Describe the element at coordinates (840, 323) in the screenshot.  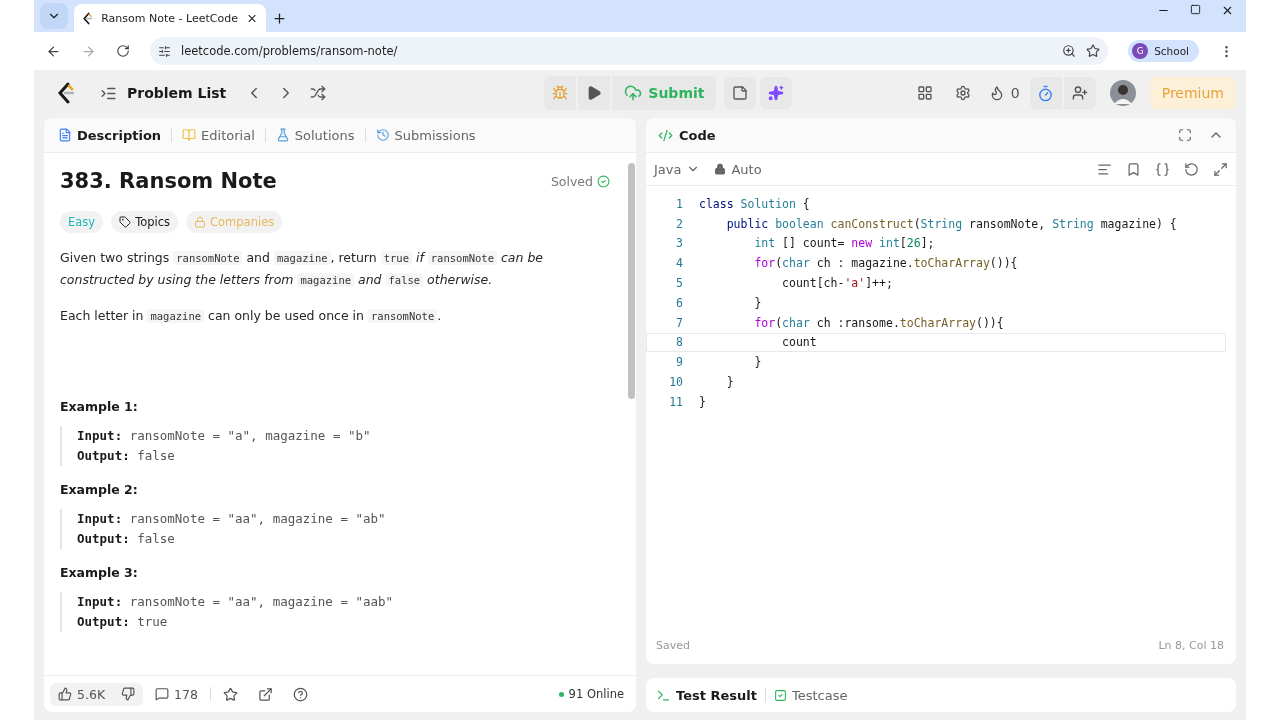
I see `code-line: 7 for(char ch :ransome.toCharArray()){` at that location.